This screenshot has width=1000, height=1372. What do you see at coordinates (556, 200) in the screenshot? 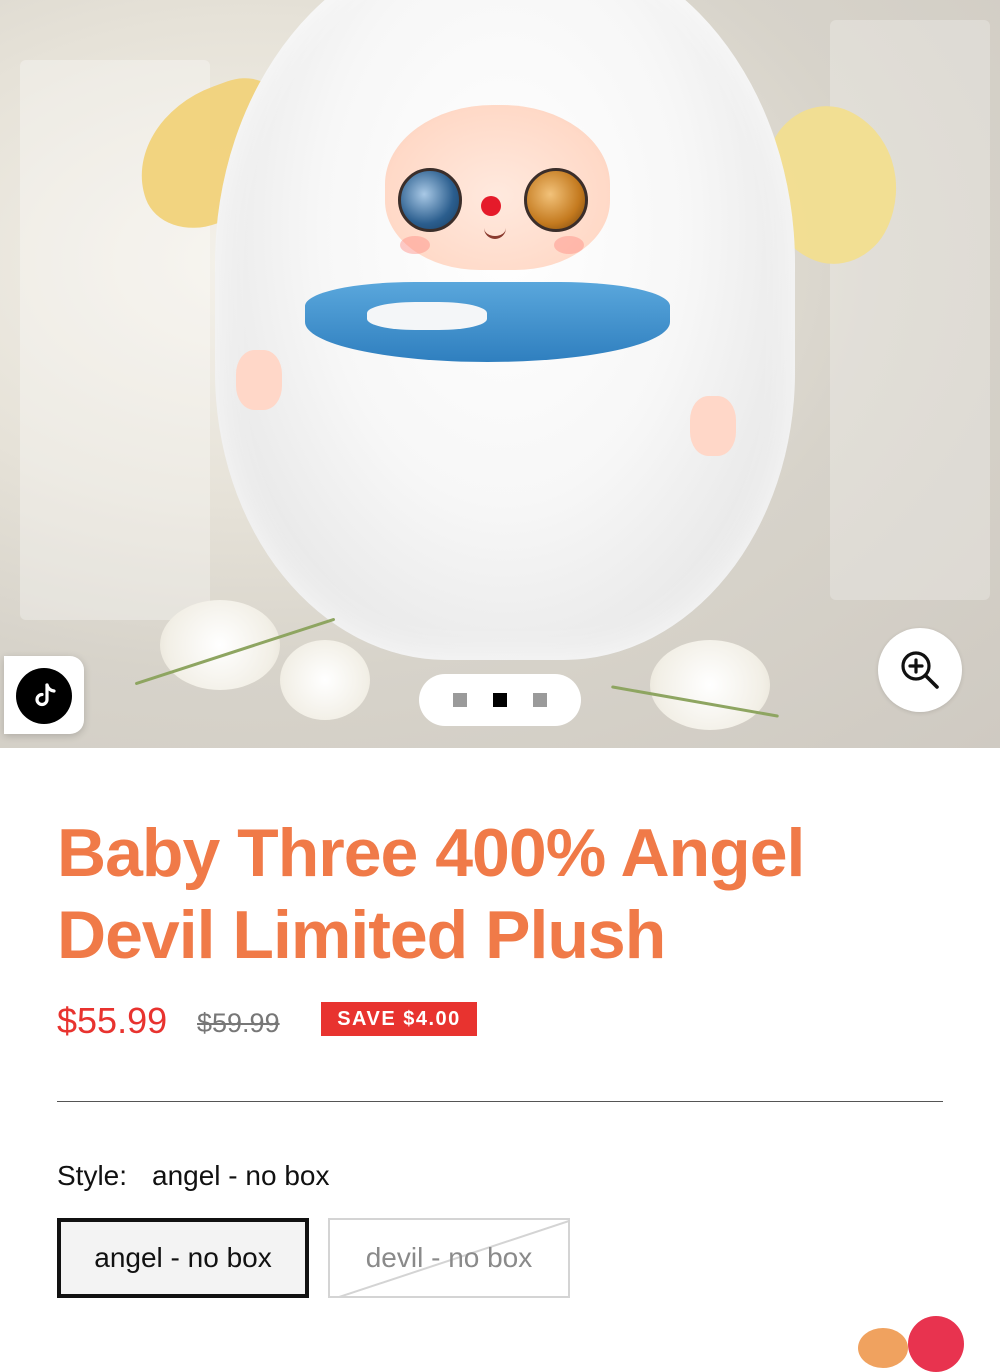
I see `plush-right-eye` at bounding box center [556, 200].